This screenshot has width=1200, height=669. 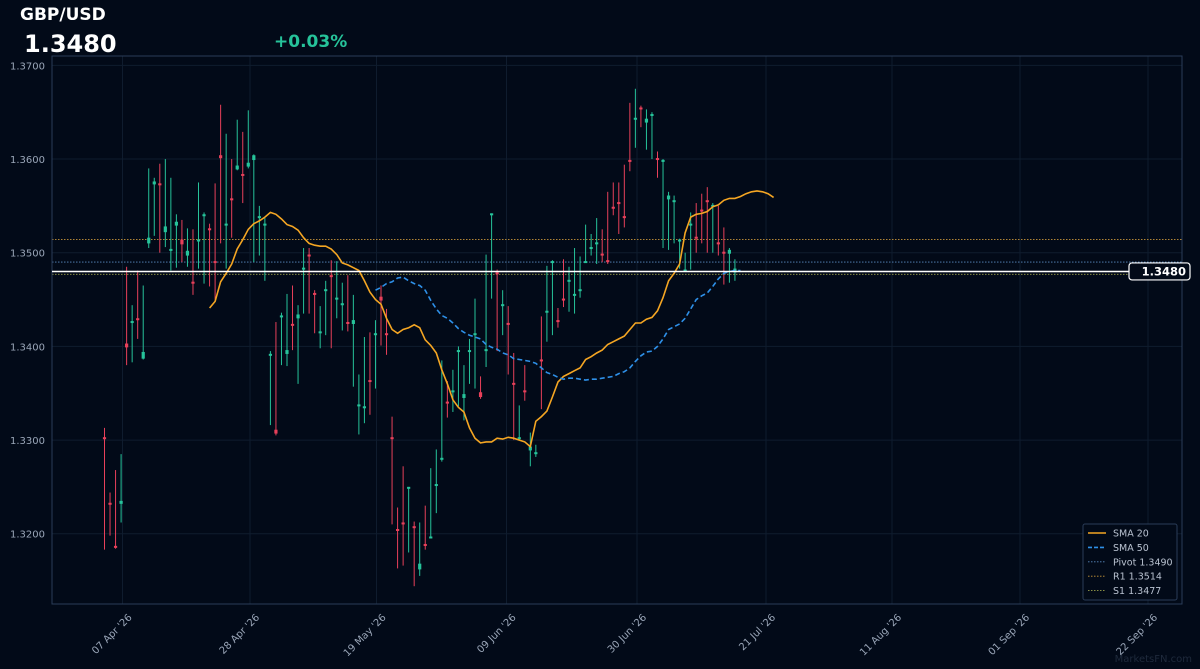 I want to click on x-tick-label: 11 Aug '26, so click(x=881, y=635).